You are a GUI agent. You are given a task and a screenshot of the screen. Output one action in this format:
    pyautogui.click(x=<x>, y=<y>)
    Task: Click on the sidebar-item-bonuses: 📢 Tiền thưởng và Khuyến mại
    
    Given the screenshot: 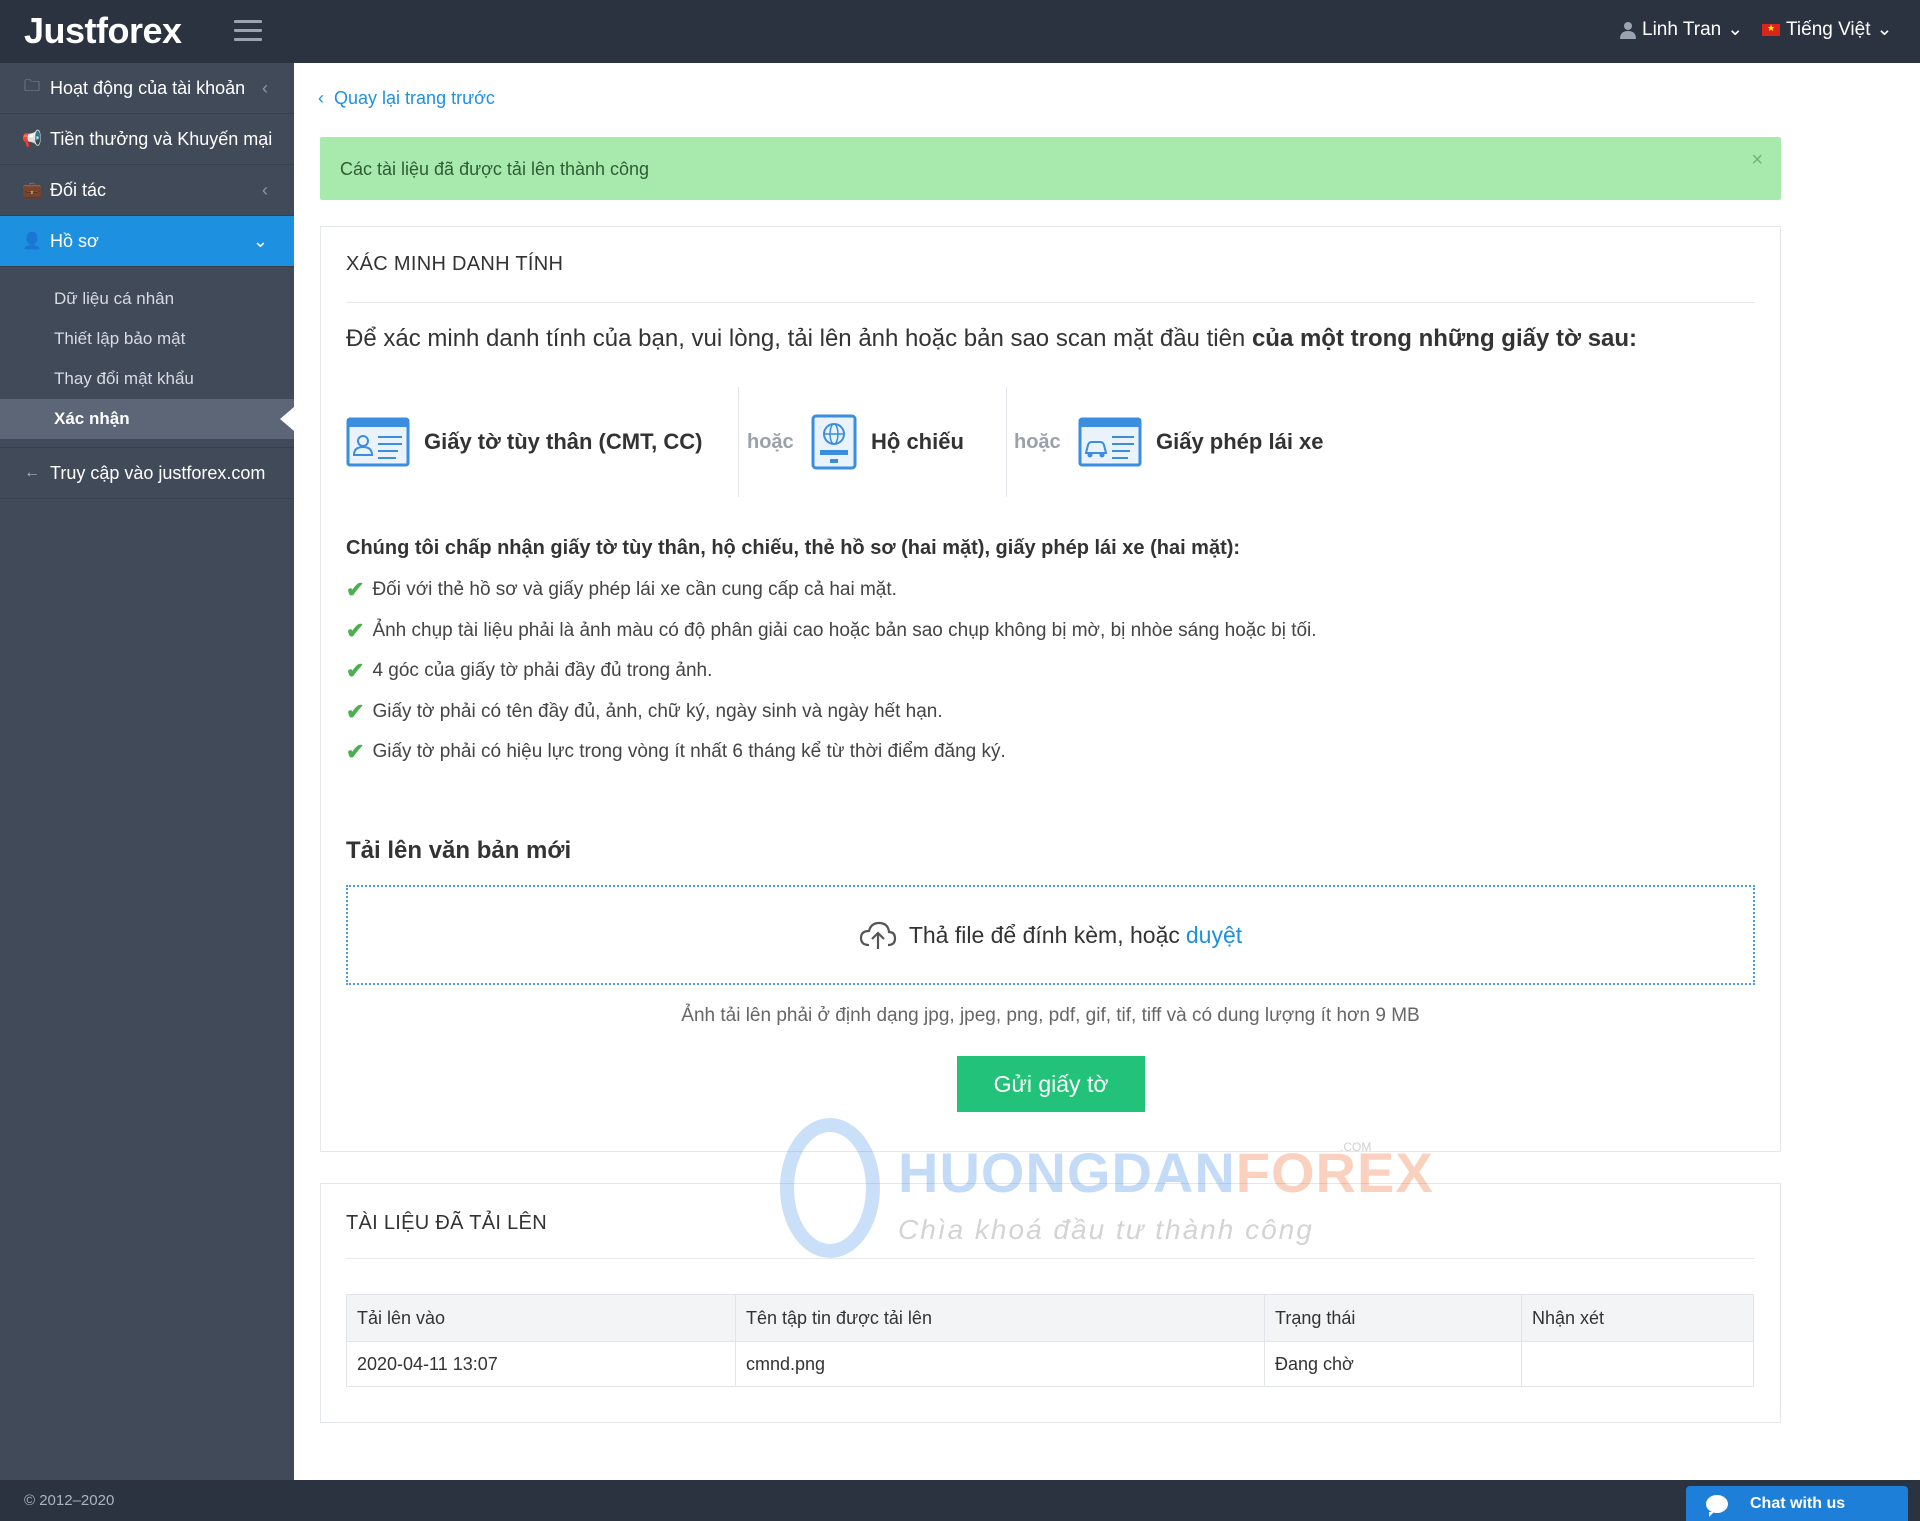 What is the action you would take?
    pyautogui.click(x=147, y=139)
    